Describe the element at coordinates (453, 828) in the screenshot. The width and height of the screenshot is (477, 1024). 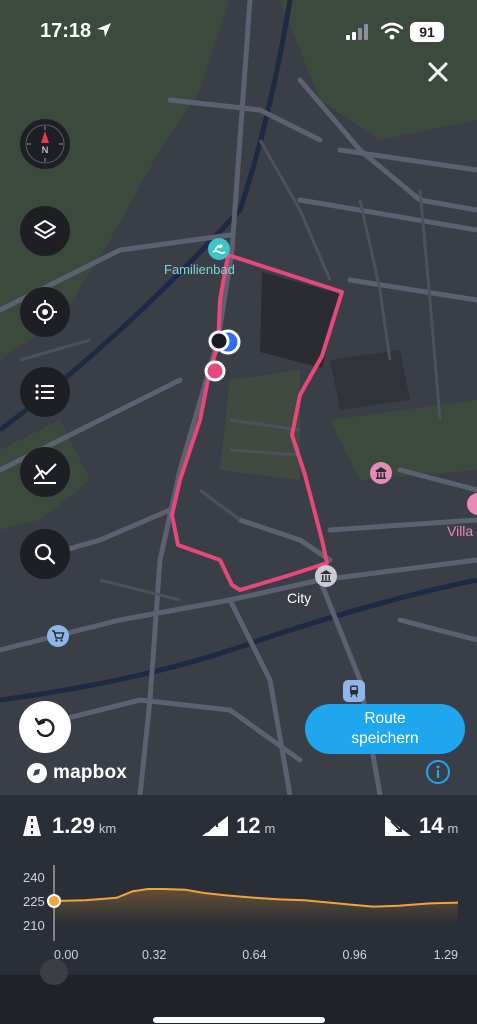
I see `descent-unit: m` at that location.